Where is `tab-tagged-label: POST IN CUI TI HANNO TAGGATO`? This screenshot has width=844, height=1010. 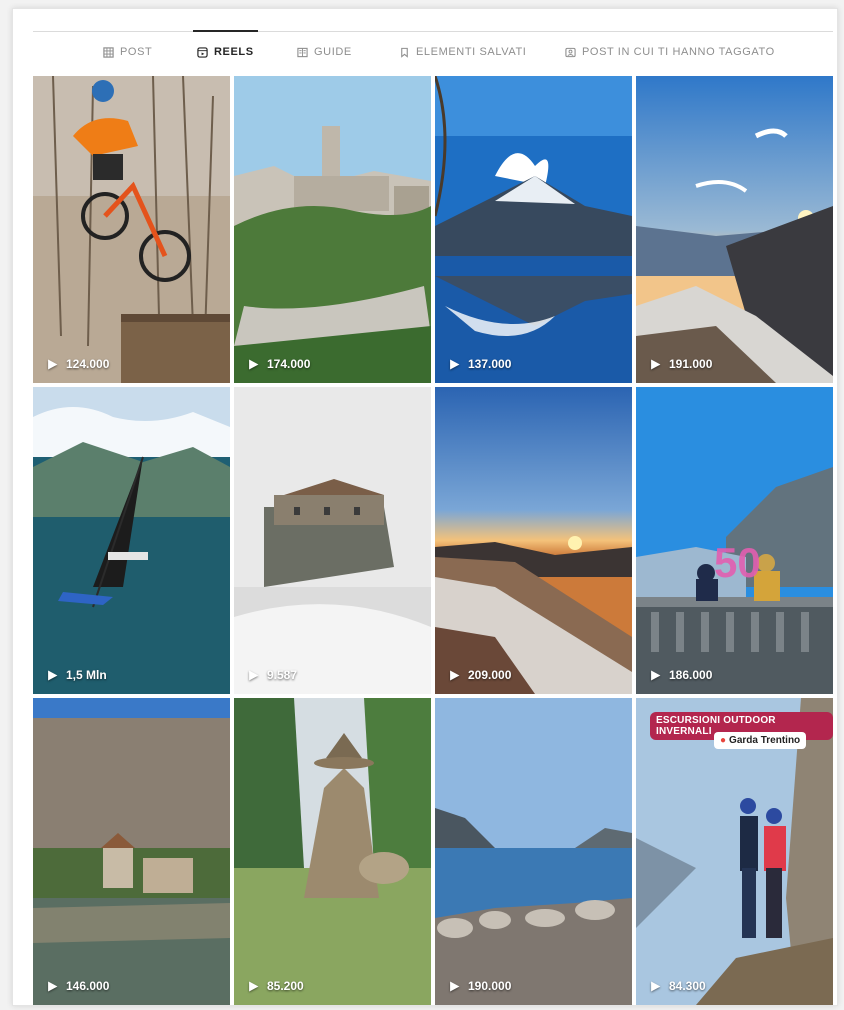
tab-tagged-label: POST IN CUI TI HANNO TAGGATO is located at coordinates (678, 52).